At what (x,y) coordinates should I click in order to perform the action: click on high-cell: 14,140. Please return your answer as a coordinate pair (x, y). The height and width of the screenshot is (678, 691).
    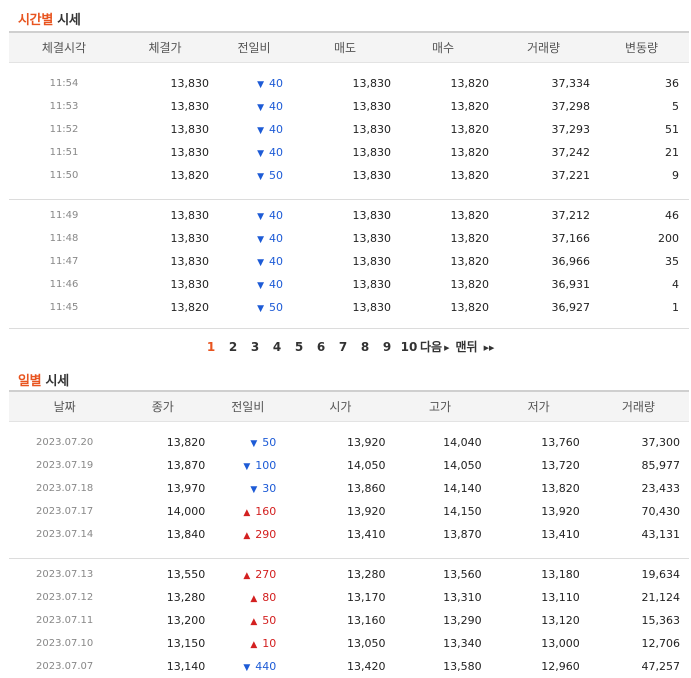
    Looking at the image, I should click on (462, 488).